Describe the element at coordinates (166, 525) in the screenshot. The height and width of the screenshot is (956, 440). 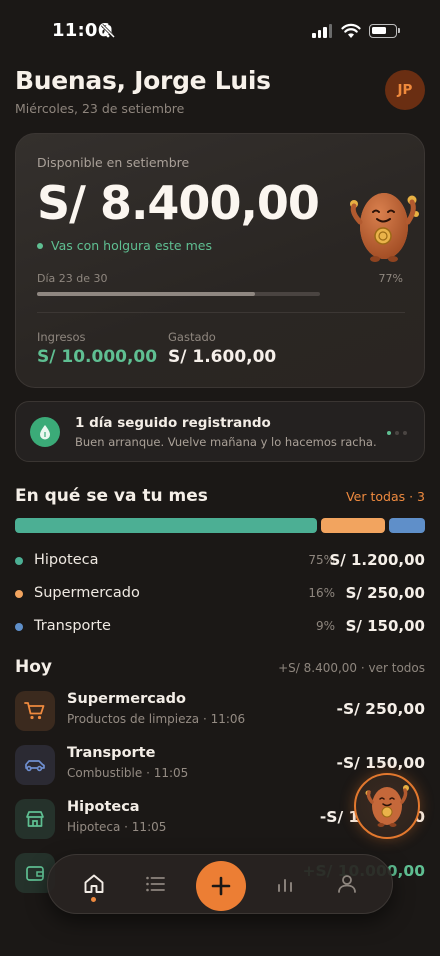
I see `spending-bar-segment-hipoteca` at that location.